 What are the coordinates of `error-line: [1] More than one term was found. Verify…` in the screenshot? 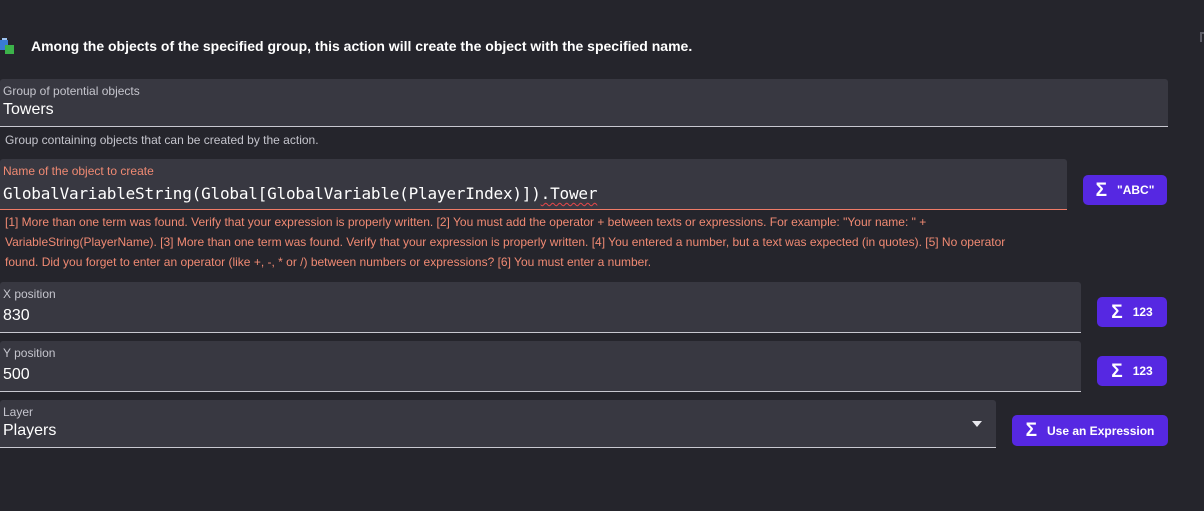 It's located at (466, 222).